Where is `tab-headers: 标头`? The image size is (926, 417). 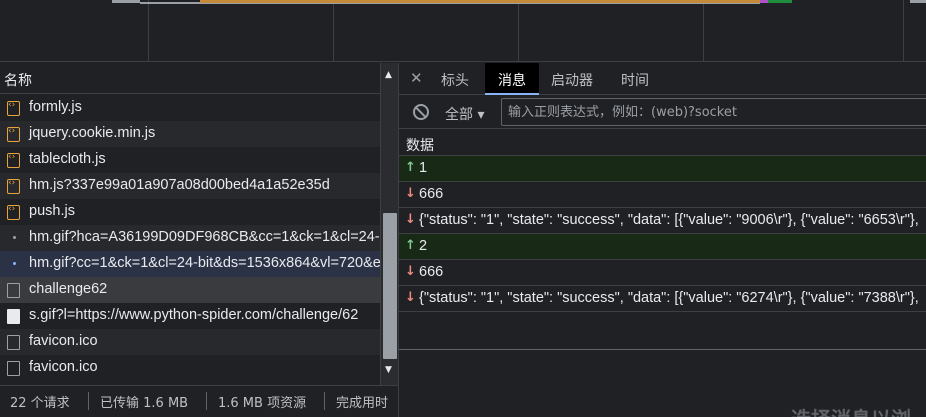 tab-headers: 标头 is located at coordinates (461, 79).